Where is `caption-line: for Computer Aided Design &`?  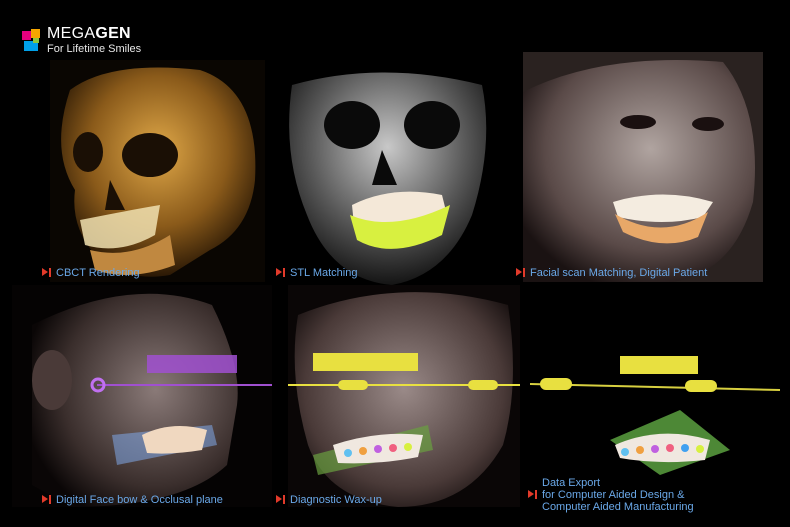
caption-line: for Computer Aided Design & is located at coordinates (613, 495).